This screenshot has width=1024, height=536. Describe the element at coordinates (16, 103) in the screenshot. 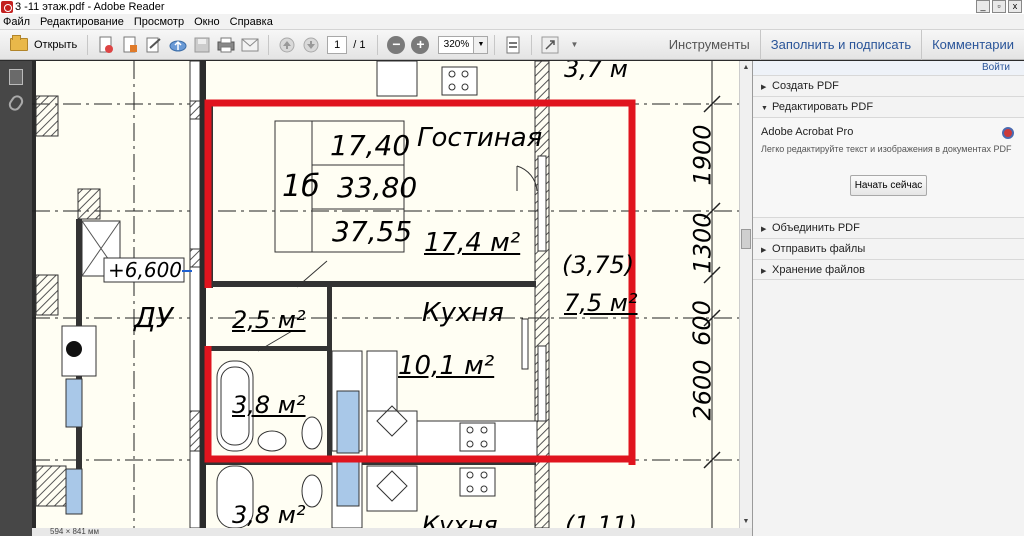

I see `attachments-icon` at that location.